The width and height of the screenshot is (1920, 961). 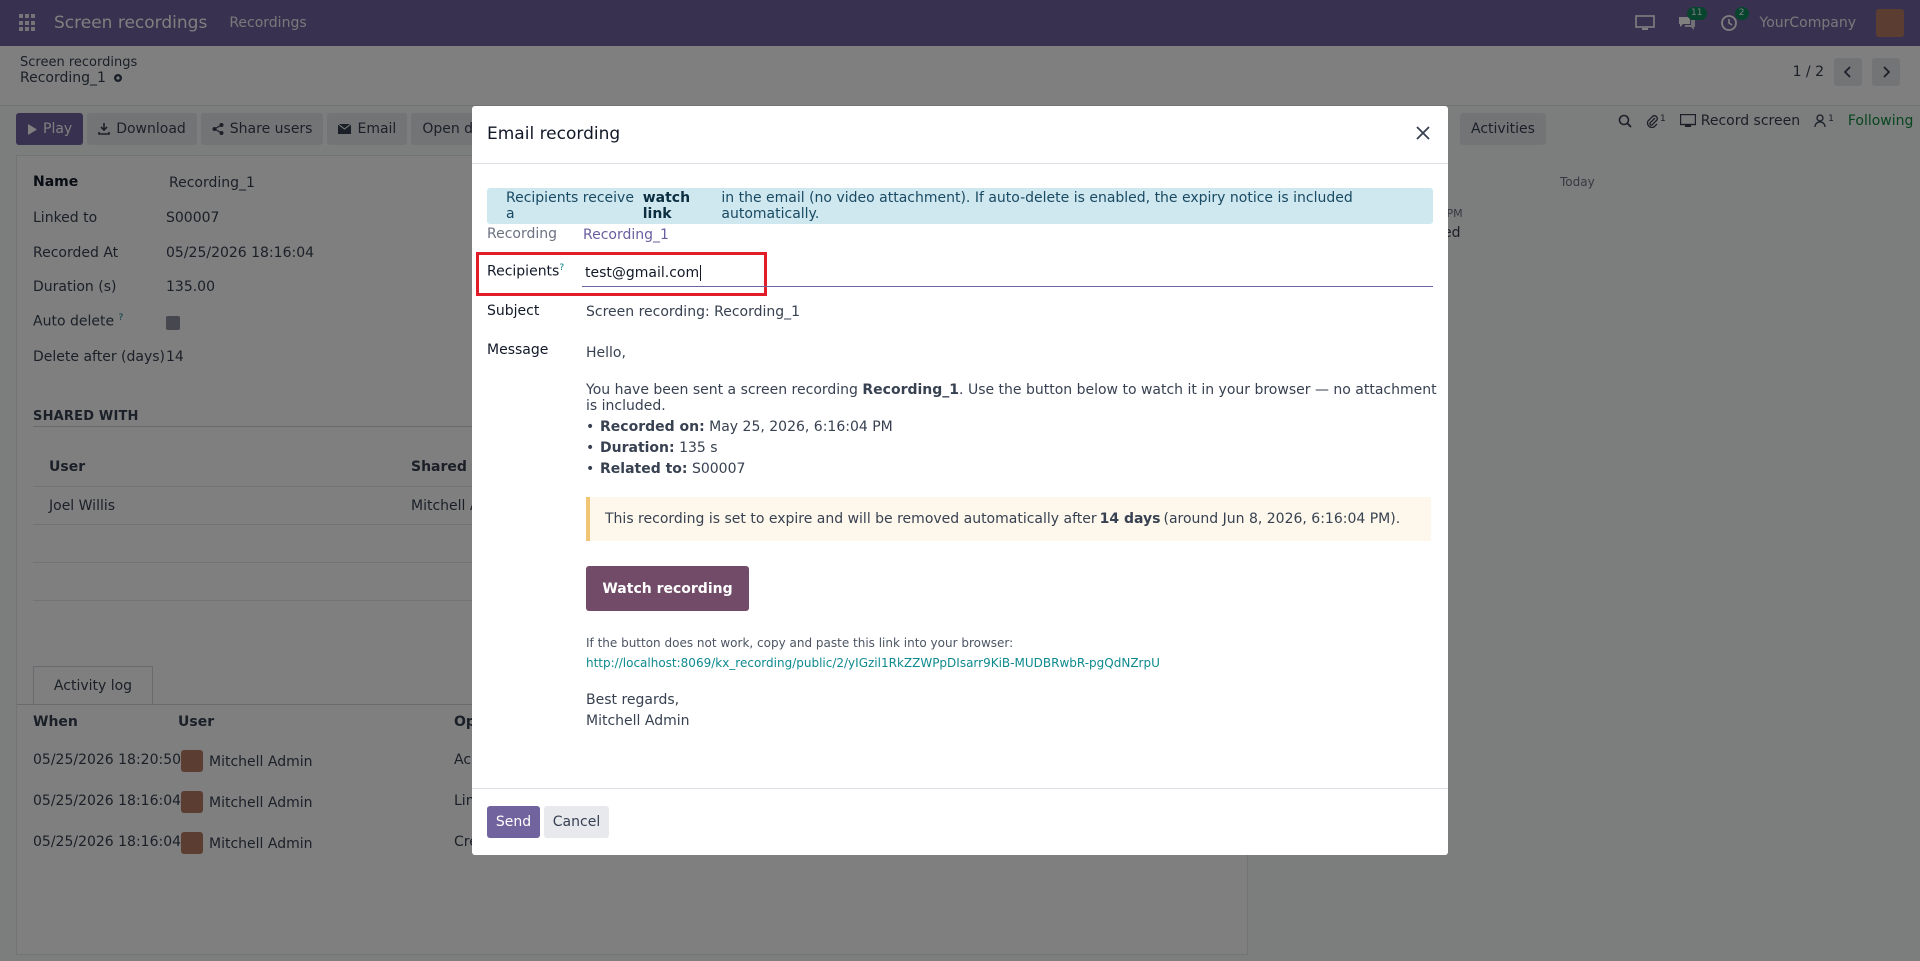 What do you see at coordinates (716, 469) in the screenshot?
I see `list-item-value: S00007` at bounding box center [716, 469].